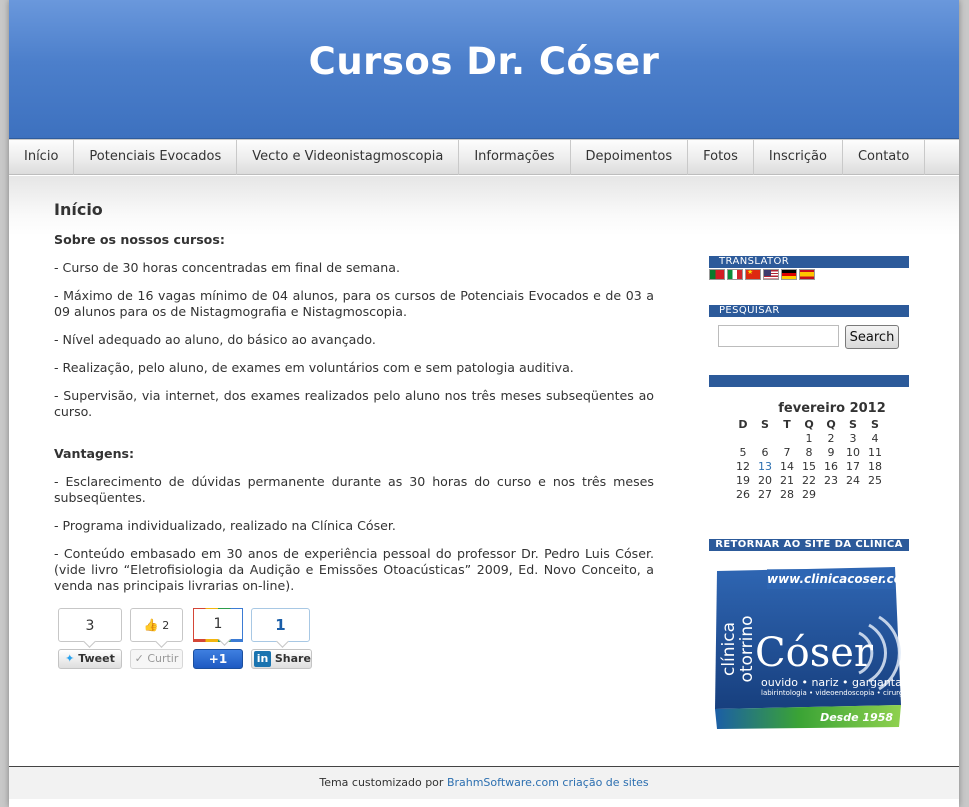 The width and height of the screenshot is (969, 807). What do you see at coordinates (831, 466) in the screenshot?
I see `calendar-day: 16` at bounding box center [831, 466].